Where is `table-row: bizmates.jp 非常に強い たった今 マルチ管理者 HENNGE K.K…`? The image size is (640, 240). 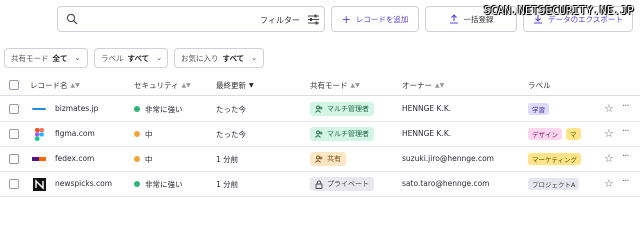 table-row: bizmates.jp 非常に強い たった今 マルチ管理者 HENNGE K.K… is located at coordinates (320, 109).